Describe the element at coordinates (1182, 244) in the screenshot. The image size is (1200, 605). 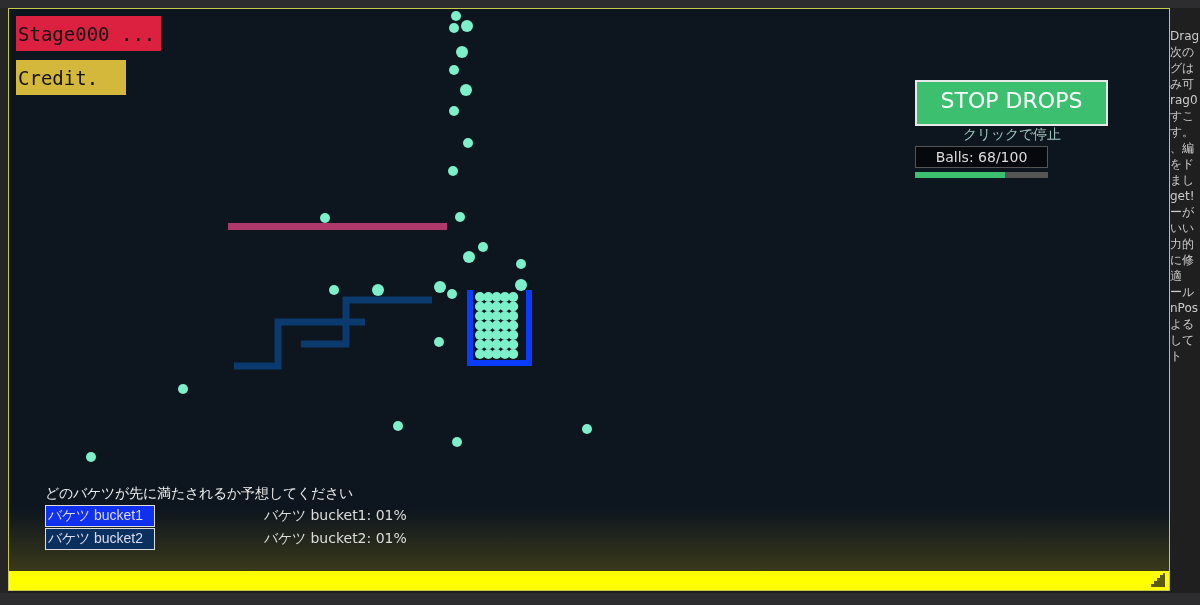
I see `panel-text: 力的` at that location.